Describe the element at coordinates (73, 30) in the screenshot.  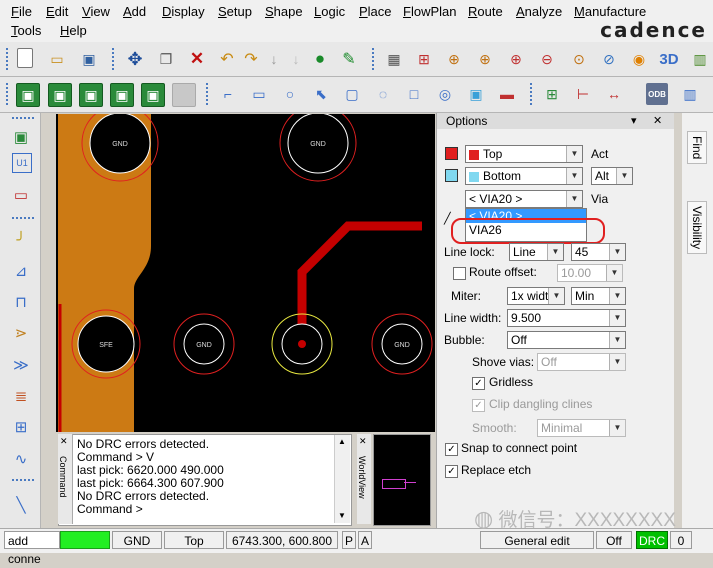
I see `menu-help: Help` at that location.